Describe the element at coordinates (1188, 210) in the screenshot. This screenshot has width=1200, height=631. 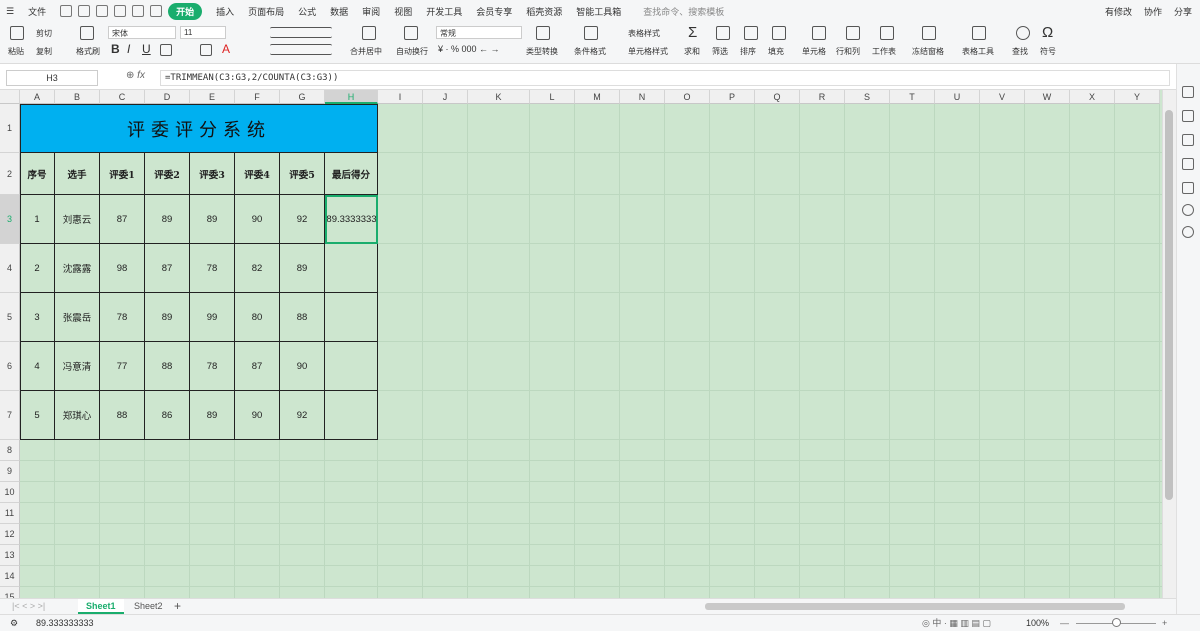
I see `location-icon` at that location.